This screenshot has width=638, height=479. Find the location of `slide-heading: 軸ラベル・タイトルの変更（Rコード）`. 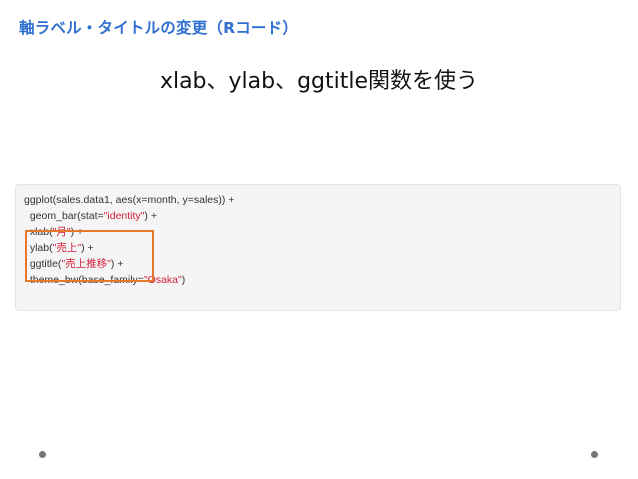

slide-heading: 軸ラベル・タイトルの変更（Rコード） is located at coordinates (159, 28).